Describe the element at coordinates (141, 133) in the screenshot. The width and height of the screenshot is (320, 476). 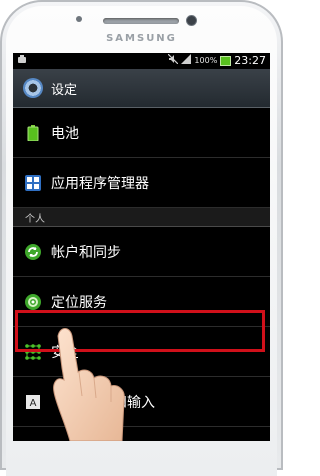
I see `settings-item-battery: 电池` at that location.